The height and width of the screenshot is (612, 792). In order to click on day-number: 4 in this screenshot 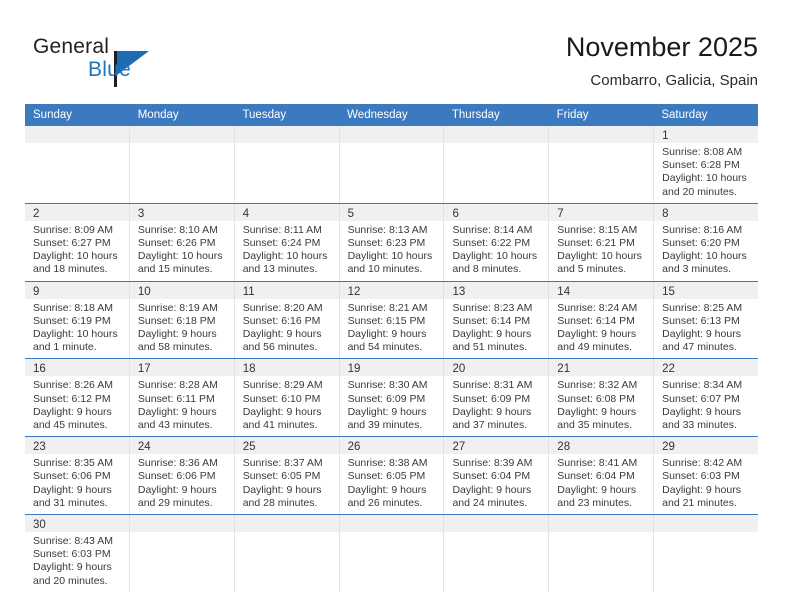, I will do `click(246, 213)`.